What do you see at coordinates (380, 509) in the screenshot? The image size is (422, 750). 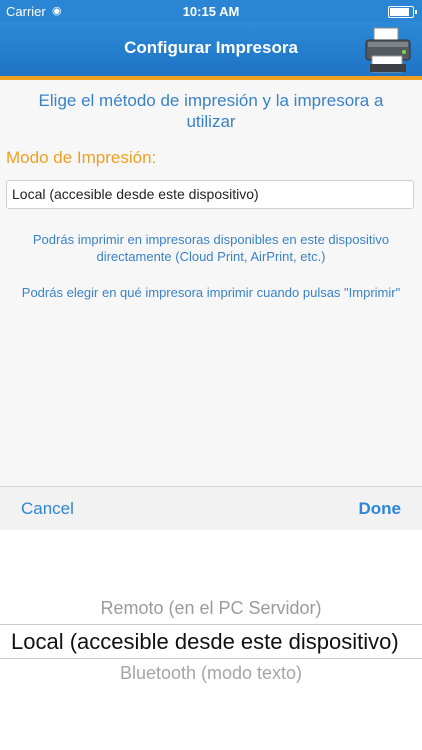 I see `done-button: Done` at bounding box center [380, 509].